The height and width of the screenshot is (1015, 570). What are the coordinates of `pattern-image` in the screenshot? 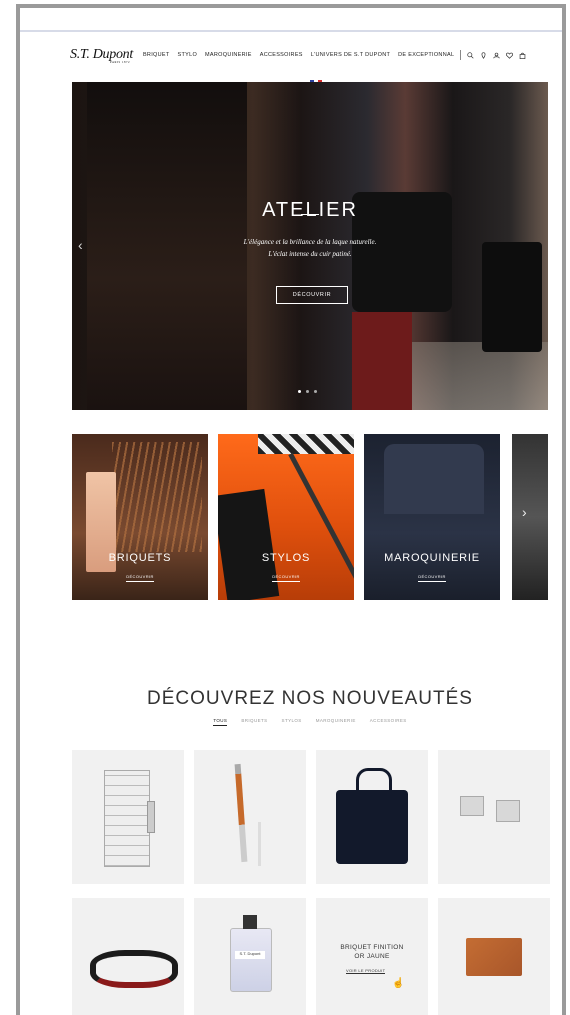 It's located at (306, 444).